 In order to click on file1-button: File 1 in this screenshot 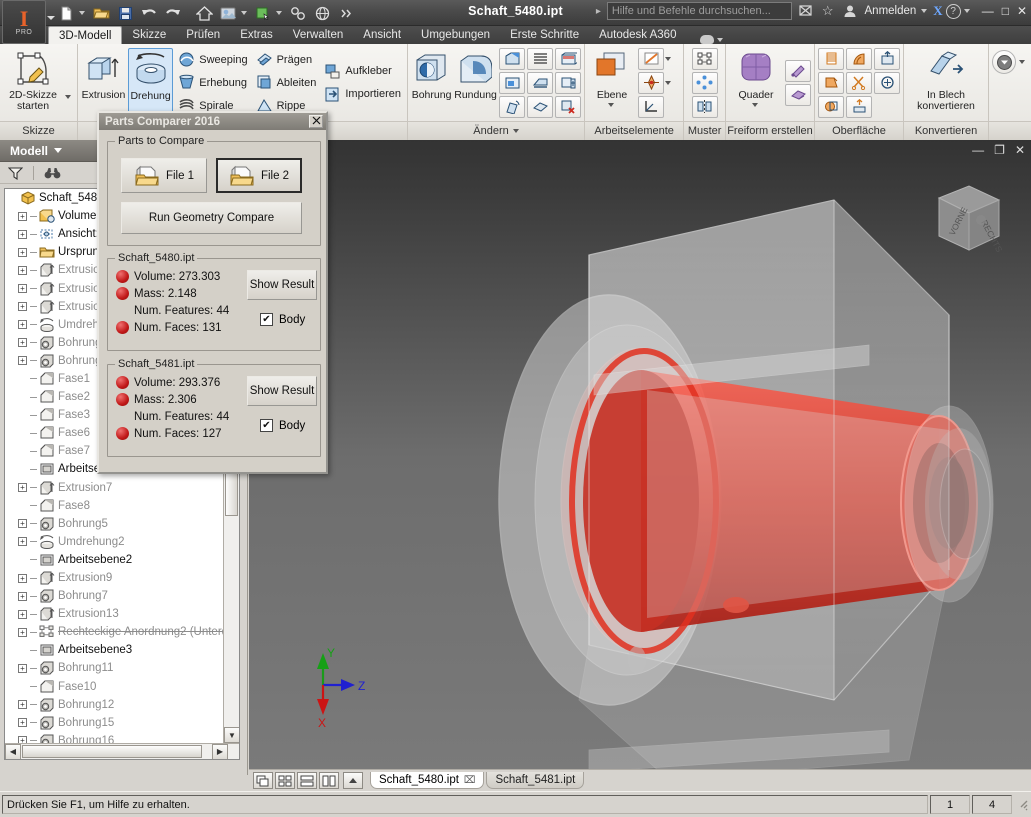, I will do `click(164, 175)`.